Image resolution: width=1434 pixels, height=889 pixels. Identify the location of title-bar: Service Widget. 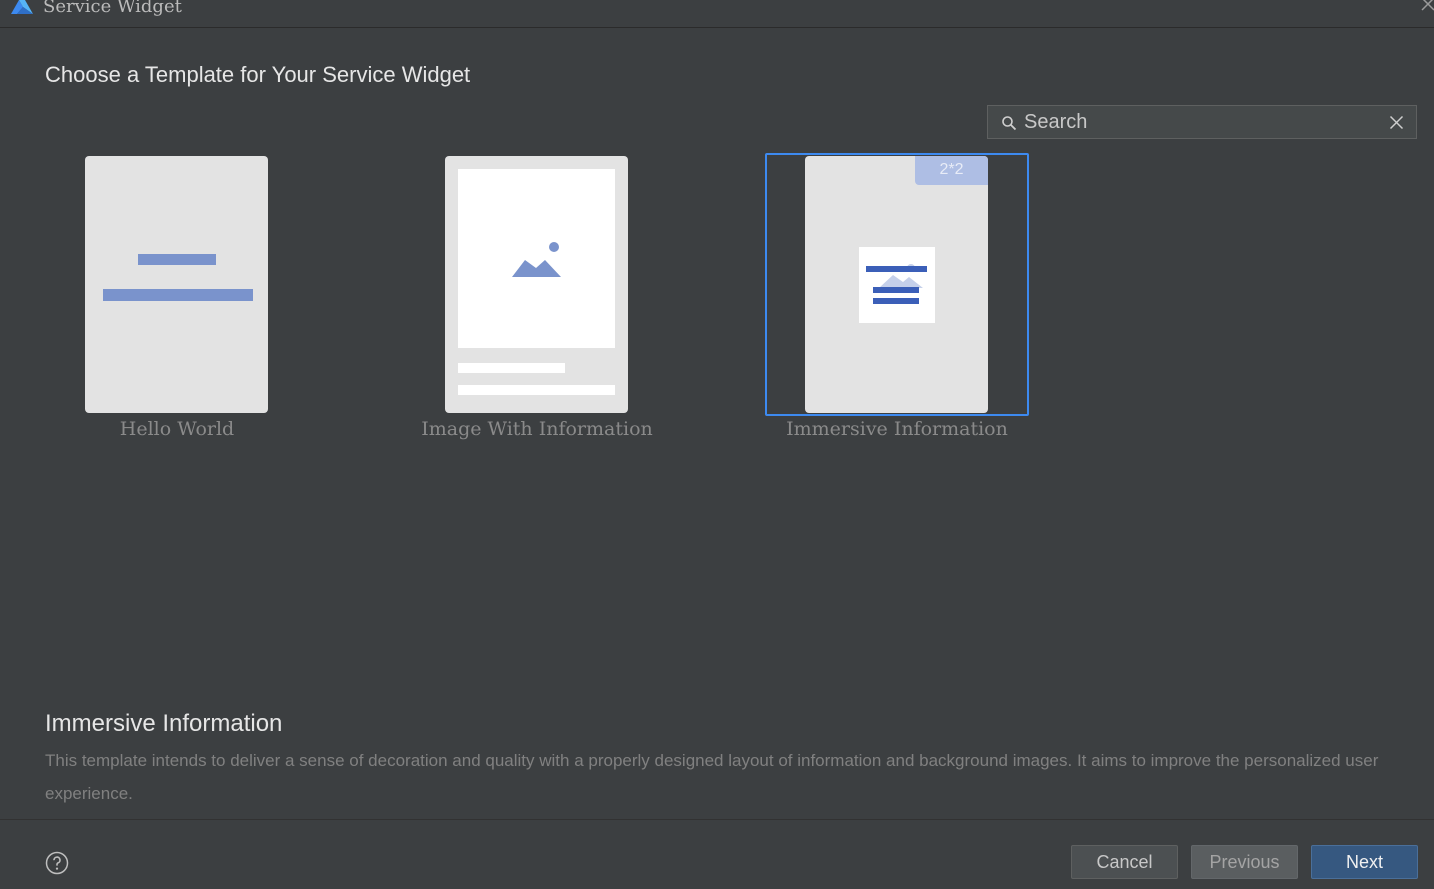
(717, 14).